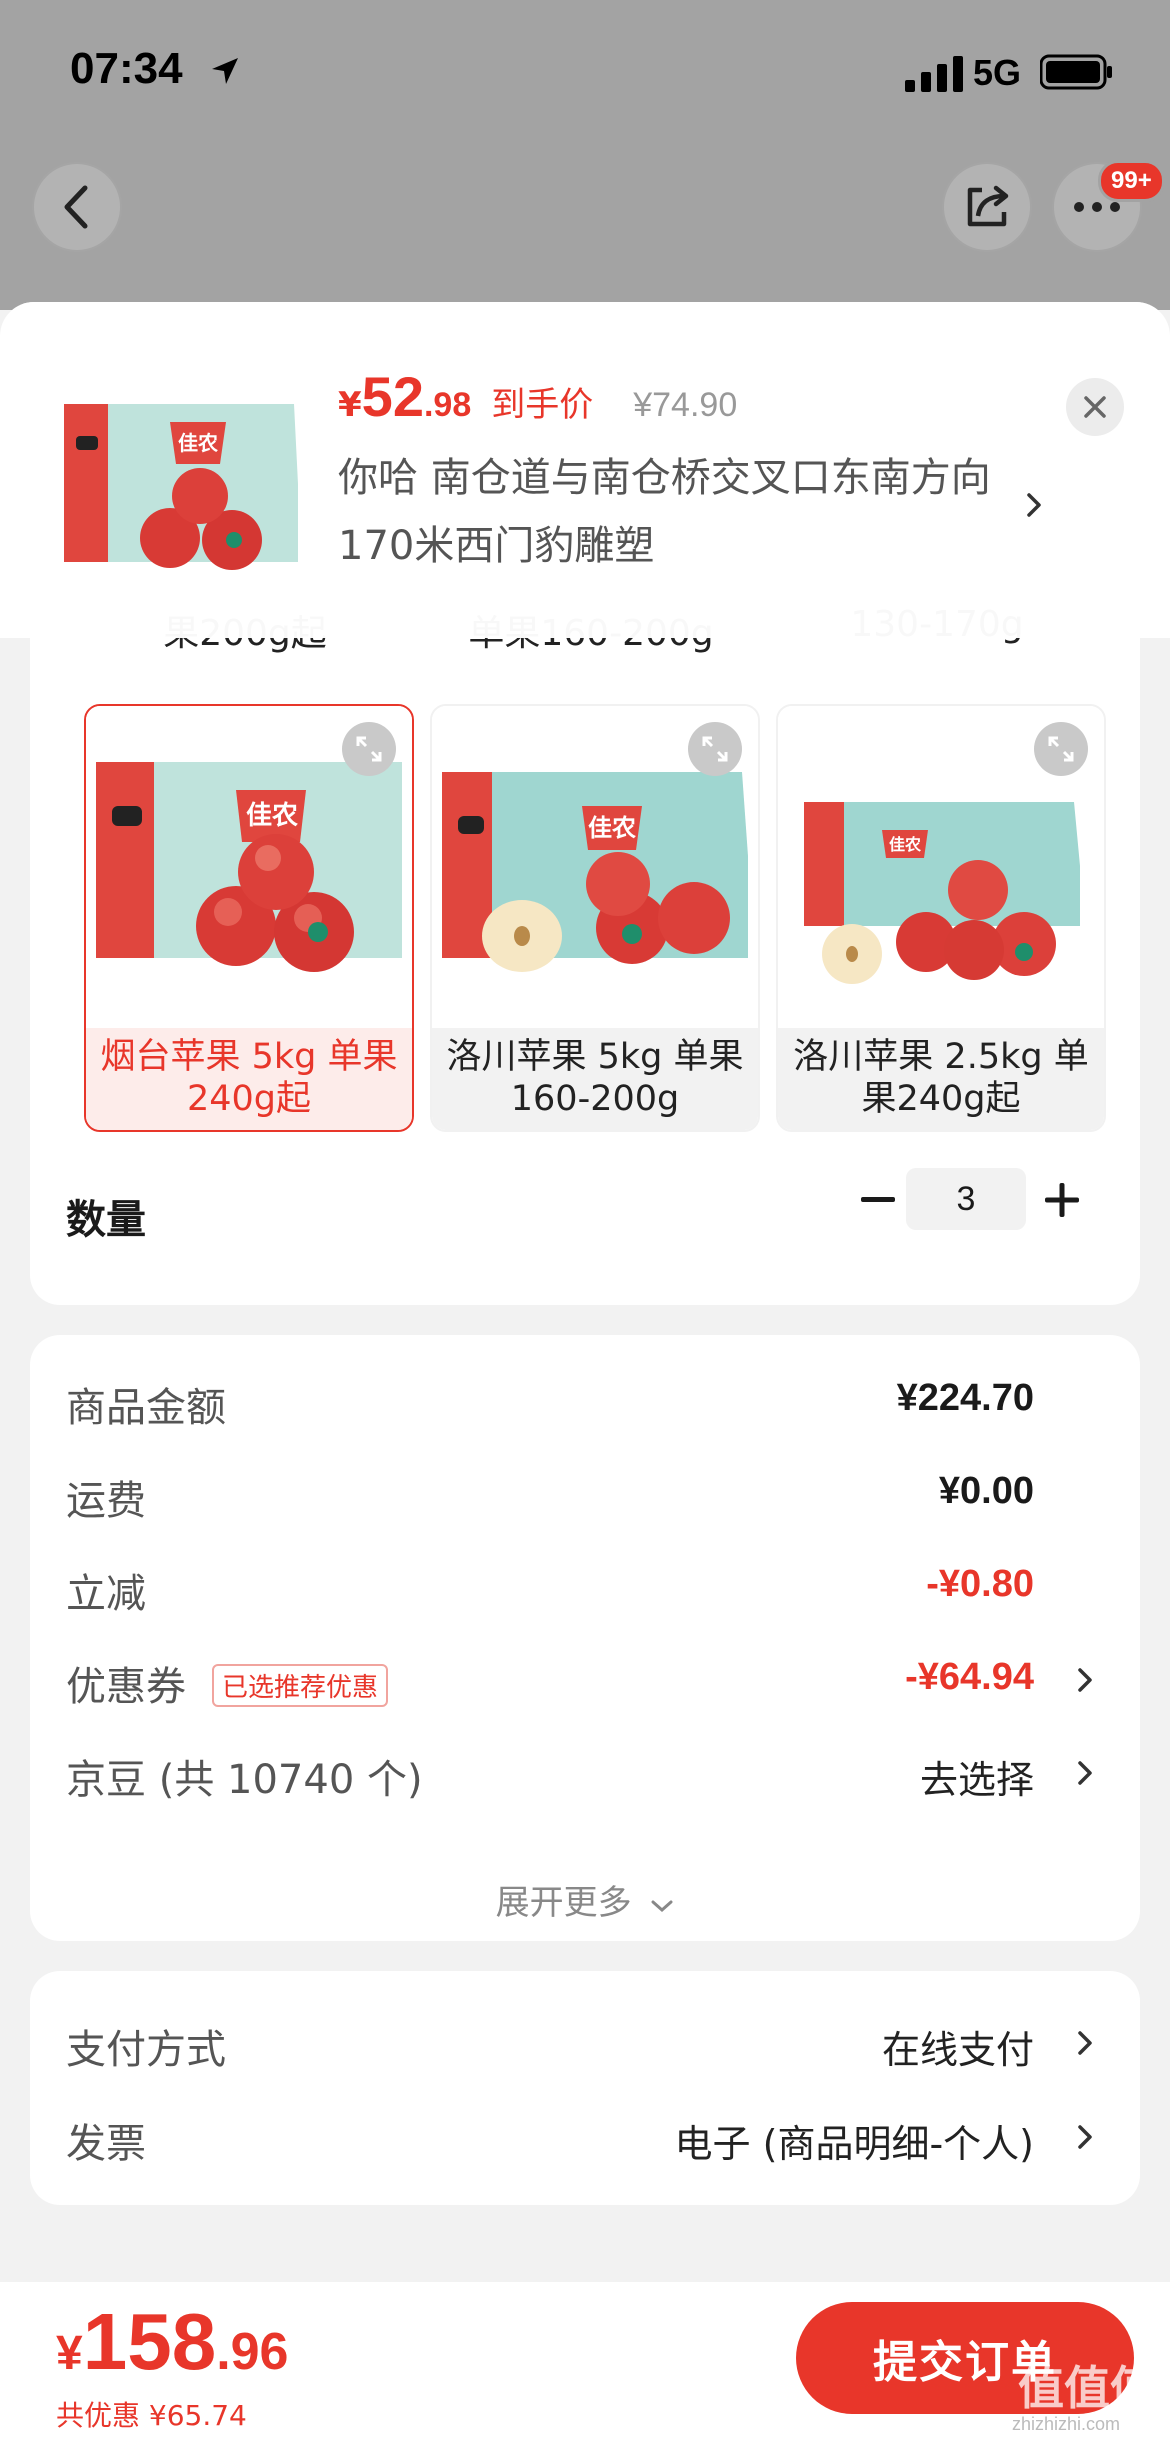 Image resolution: width=1170 pixels, height=2445 pixels. I want to click on price-tag: 到手价, so click(542, 405).